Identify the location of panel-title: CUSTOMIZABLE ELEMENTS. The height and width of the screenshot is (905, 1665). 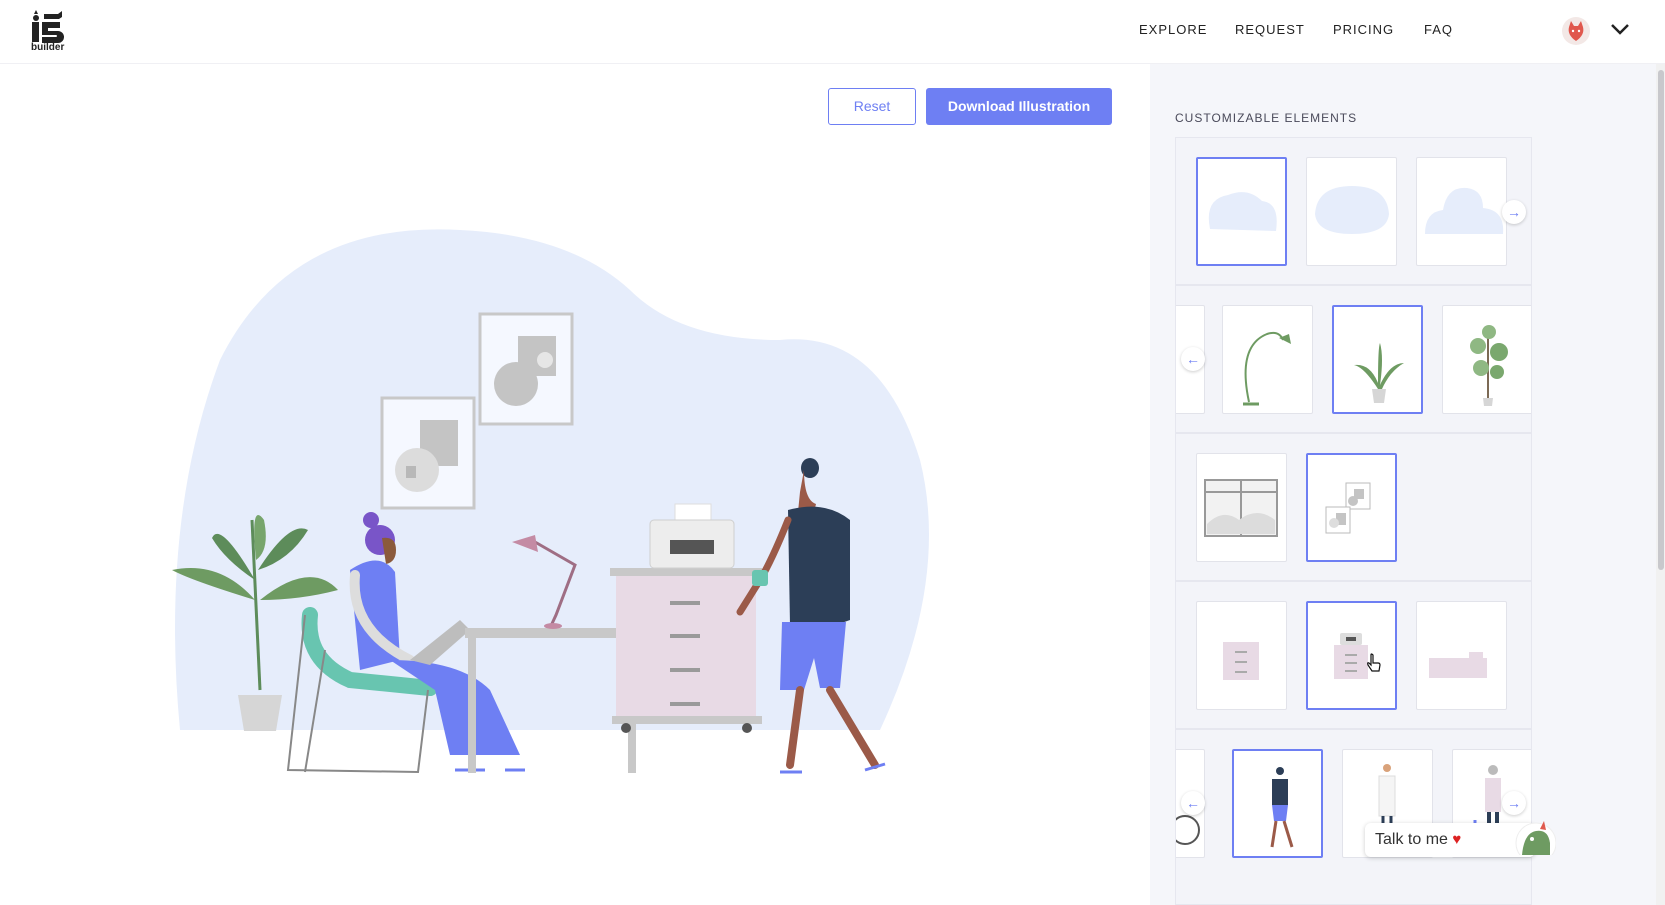
(1266, 118).